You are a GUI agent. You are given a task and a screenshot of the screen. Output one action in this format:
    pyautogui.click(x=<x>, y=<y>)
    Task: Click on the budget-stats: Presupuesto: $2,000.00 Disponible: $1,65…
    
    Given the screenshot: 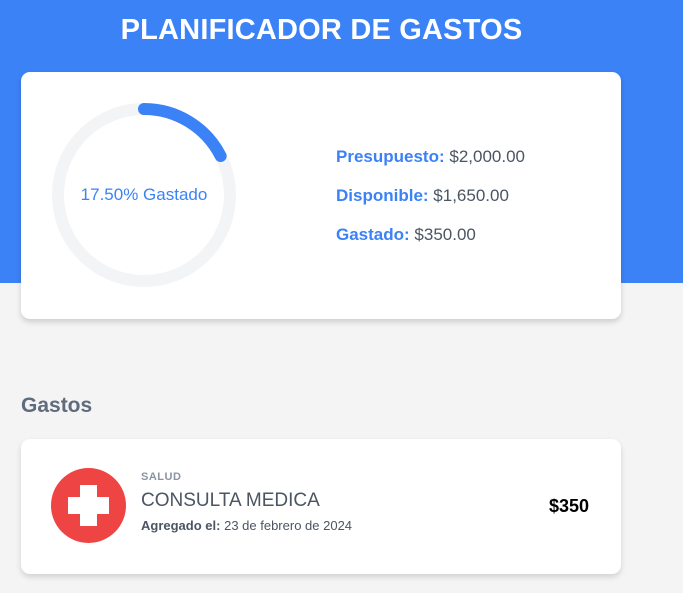 What is the action you would take?
    pyautogui.click(x=430, y=204)
    